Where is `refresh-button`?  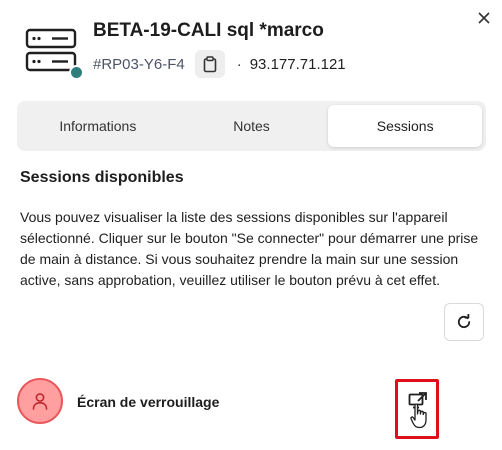 refresh-button is located at coordinates (464, 322).